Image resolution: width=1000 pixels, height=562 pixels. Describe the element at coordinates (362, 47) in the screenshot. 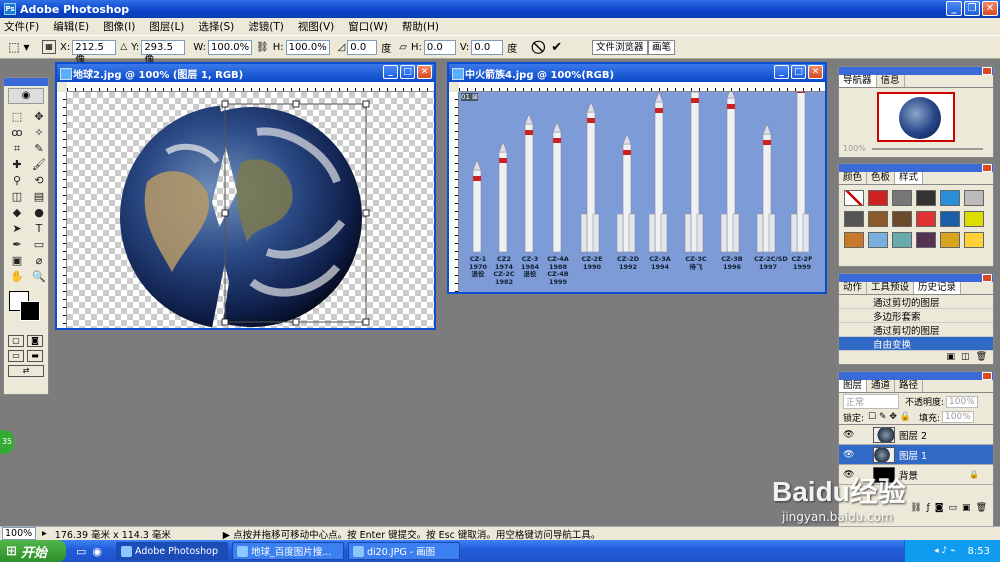

I see `angle-field: 0.0` at that location.